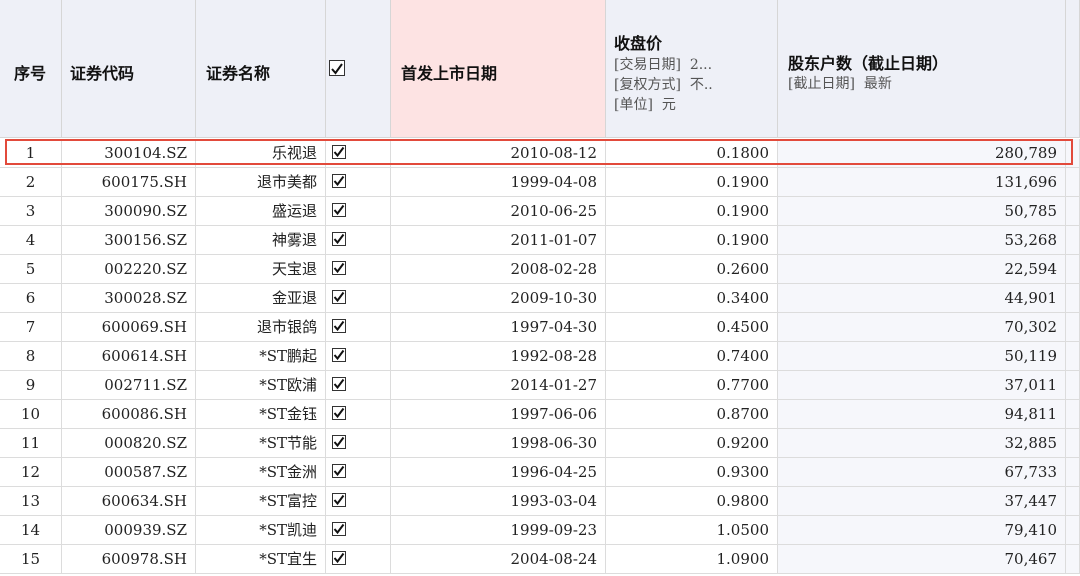 Image resolution: width=1080 pixels, height=576 pixels. I want to click on table-row: 6 300028.SZ 金亚退 2009-10-30 0.3400 44,901, so click(540, 298).